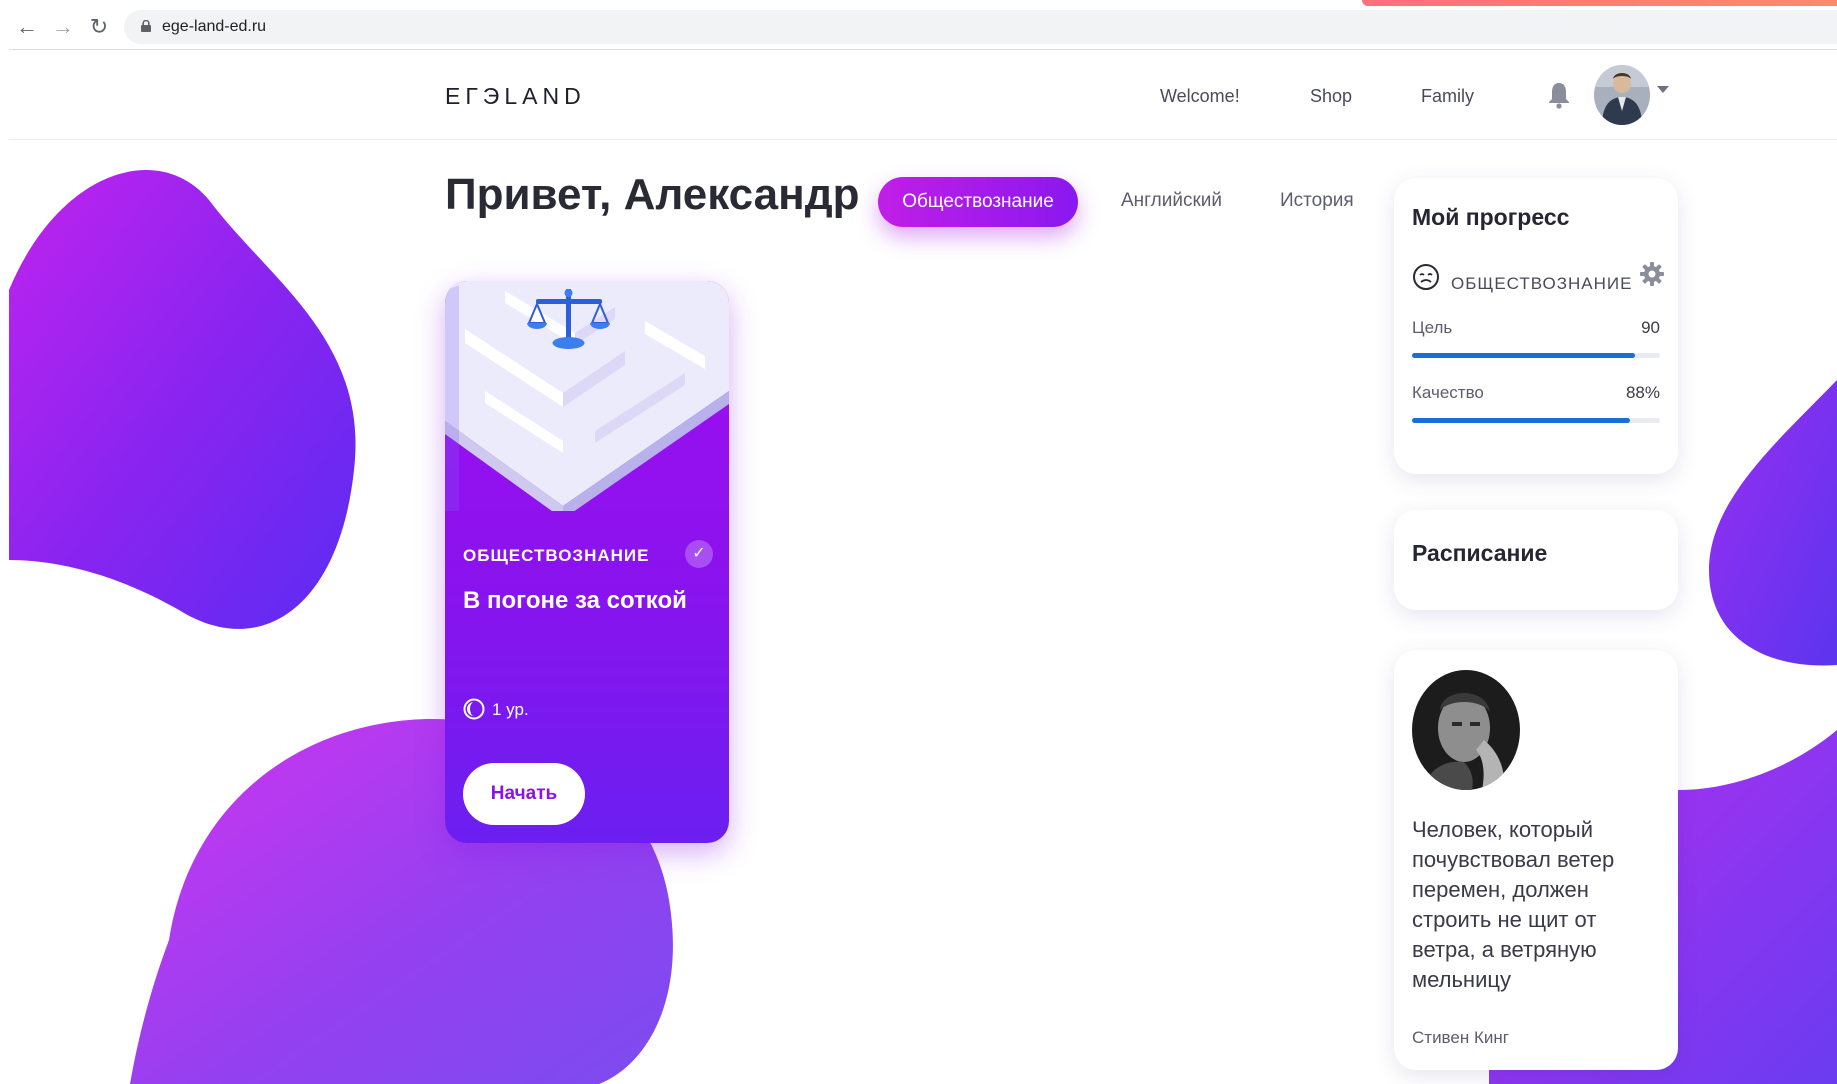 Image resolution: width=1837 pixels, height=1084 pixels. I want to click on progress-bar-quality, so click(1536, 420).